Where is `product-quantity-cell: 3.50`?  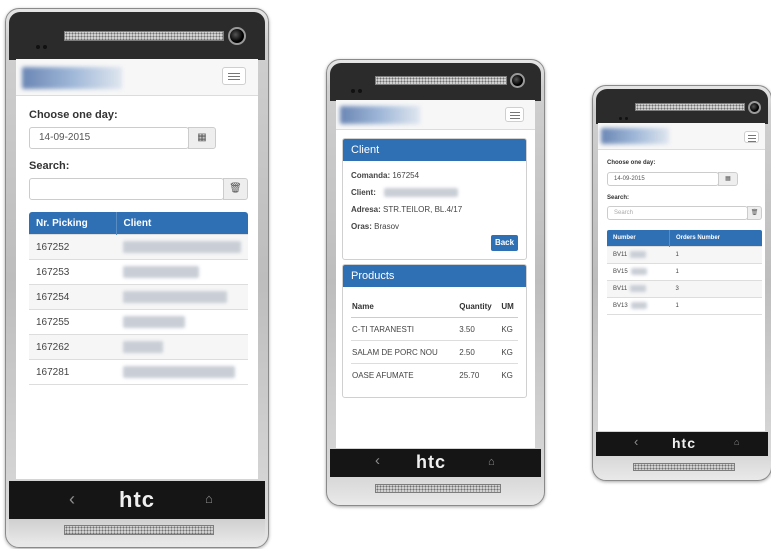 product-quantity-cell: 3.50 is located at coordinates (479, 329).